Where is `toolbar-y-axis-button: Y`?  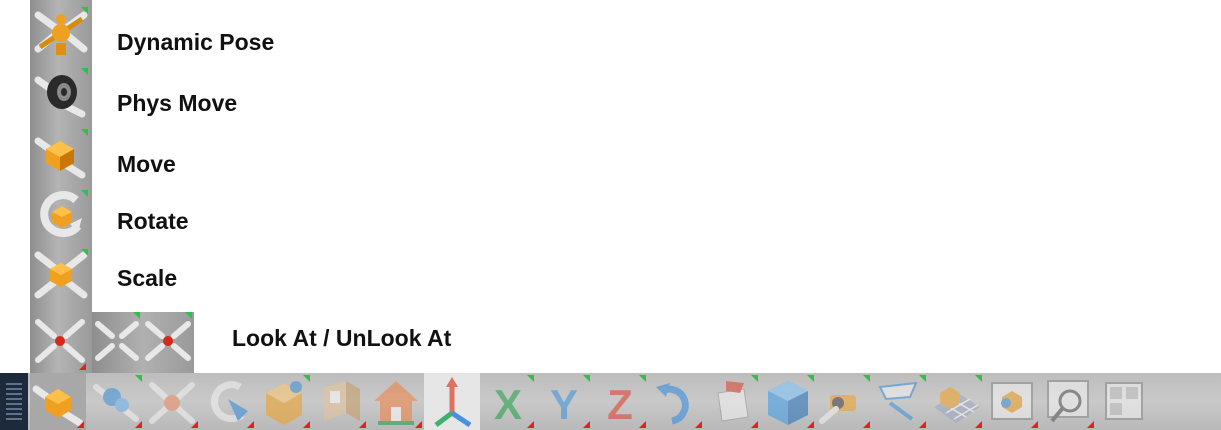
toolbar-y-axis-button: Y is located at coordinates (564, 401).